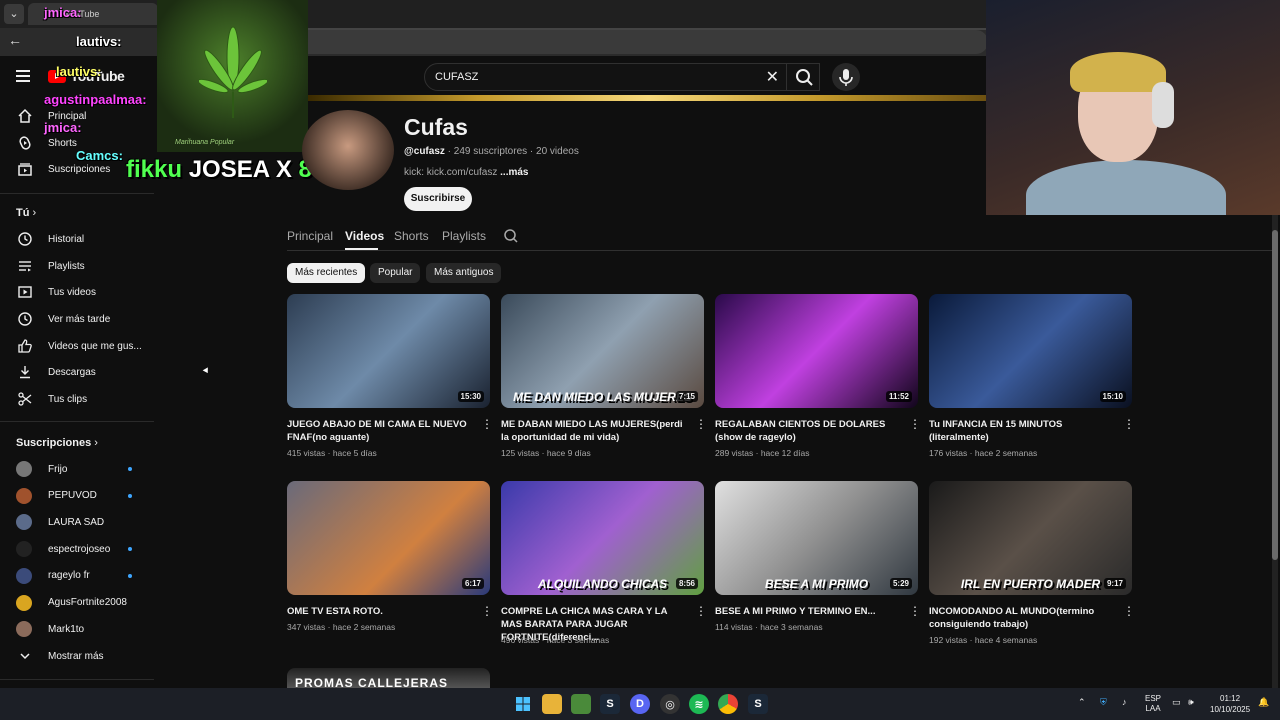  Describe the element at coordinates (78, 576) in the screenshot. I see `sidebar-item-subscription: rageylo fr` at that location.